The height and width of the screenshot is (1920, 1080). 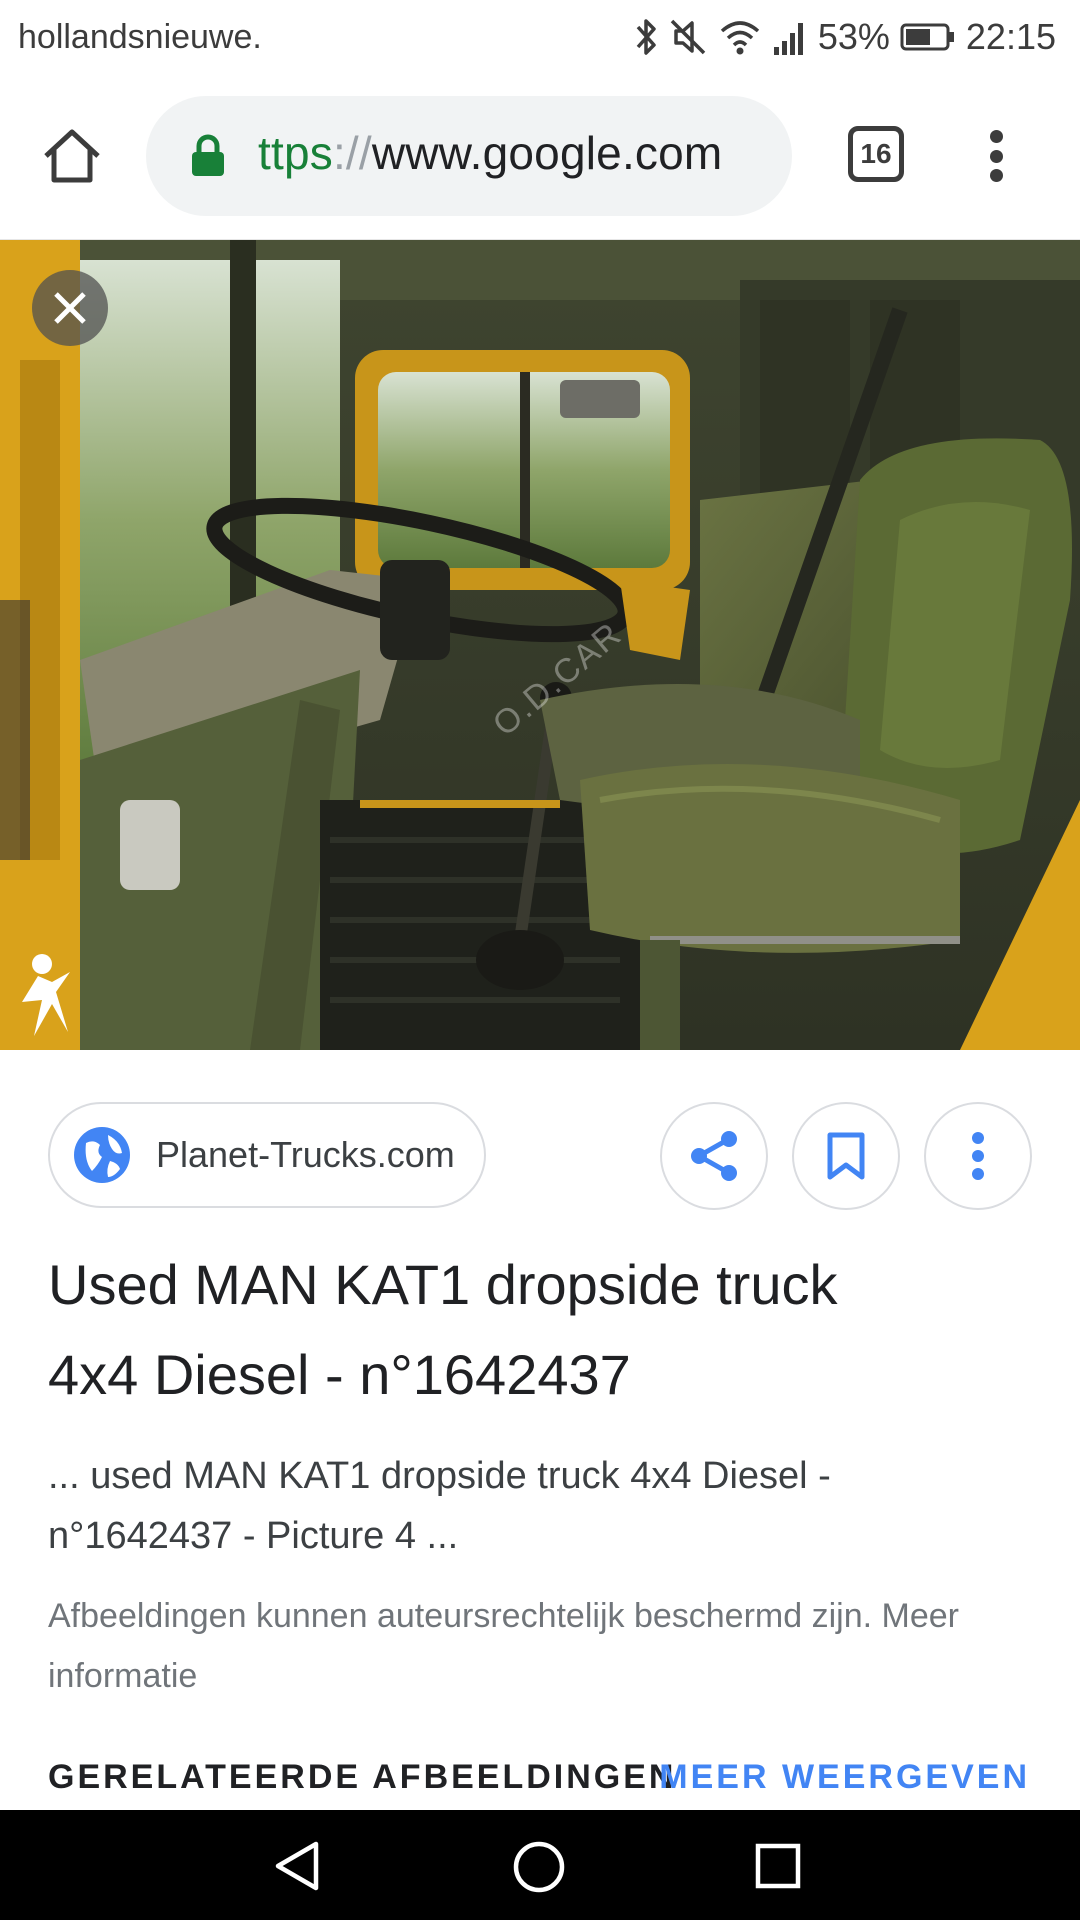 I want to click on tab-count: 16, so click(x=876, y=153).